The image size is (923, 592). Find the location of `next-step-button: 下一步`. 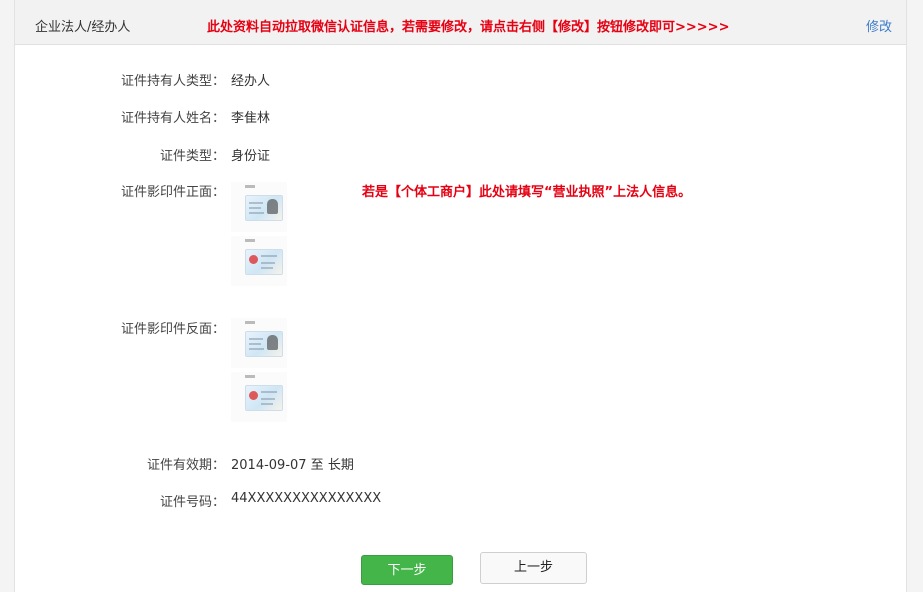

next-step-button: 下一步 is located at coordinates (407, 570).